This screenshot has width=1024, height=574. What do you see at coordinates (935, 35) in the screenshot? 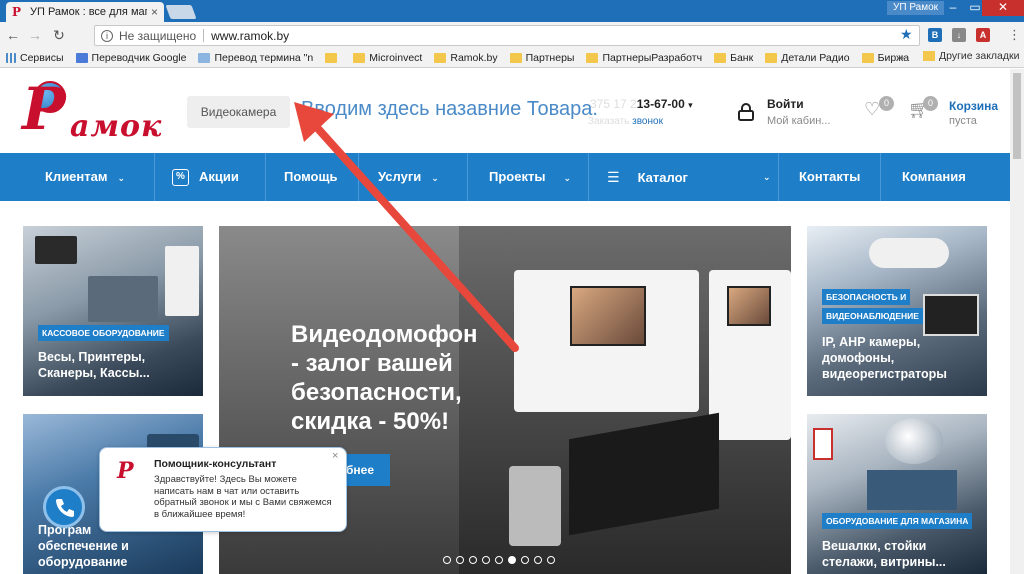
I see `extension-b-icon: B` at bounding box center [935, 35].